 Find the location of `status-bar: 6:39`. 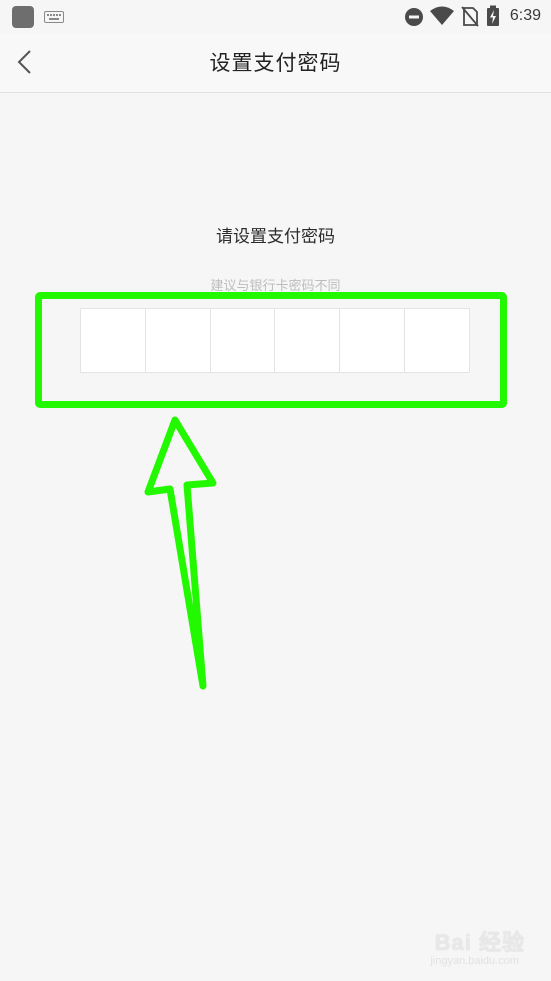

status-bar: 6:39 is located at coordinates (275, 17).